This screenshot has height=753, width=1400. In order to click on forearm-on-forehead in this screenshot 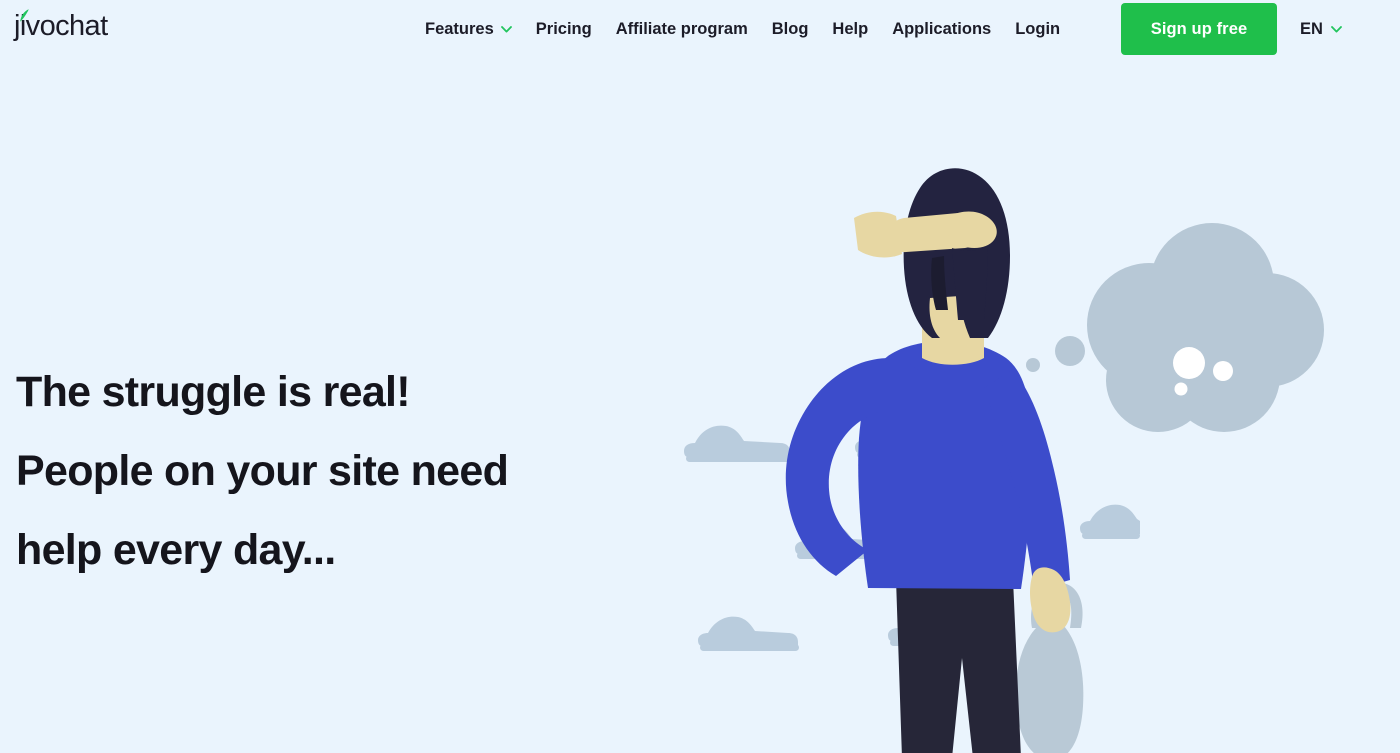, I will do `click(943, 232)`.